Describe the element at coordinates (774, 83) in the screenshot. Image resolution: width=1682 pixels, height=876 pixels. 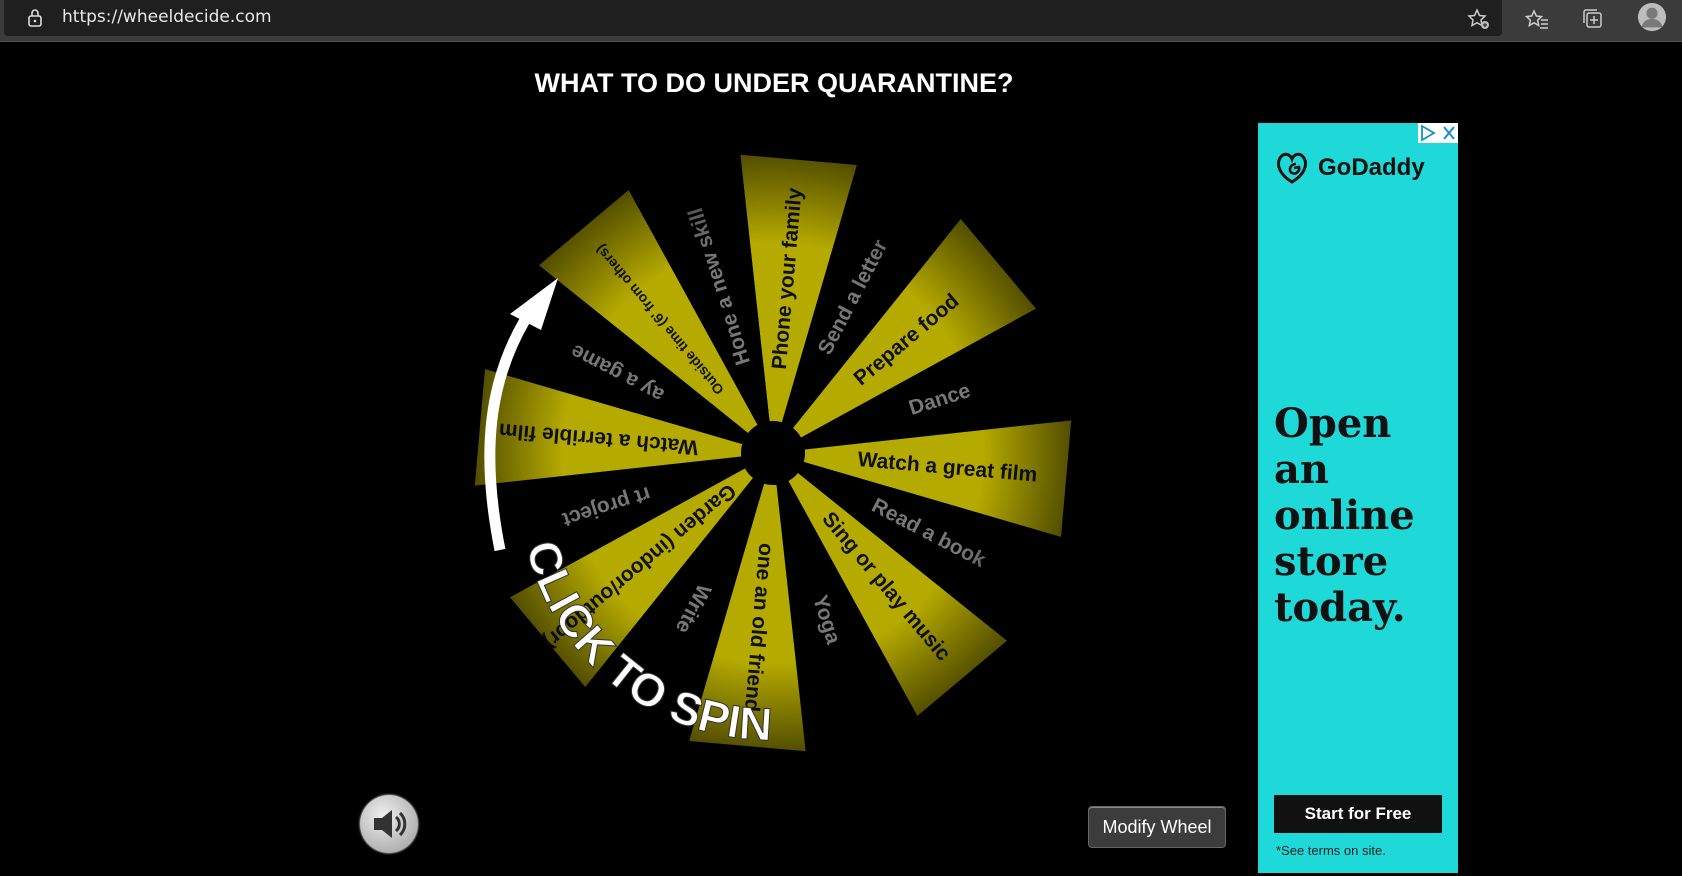
I see `page-title: WHAT TO DO UNDER QUARANTINE?` at that location.